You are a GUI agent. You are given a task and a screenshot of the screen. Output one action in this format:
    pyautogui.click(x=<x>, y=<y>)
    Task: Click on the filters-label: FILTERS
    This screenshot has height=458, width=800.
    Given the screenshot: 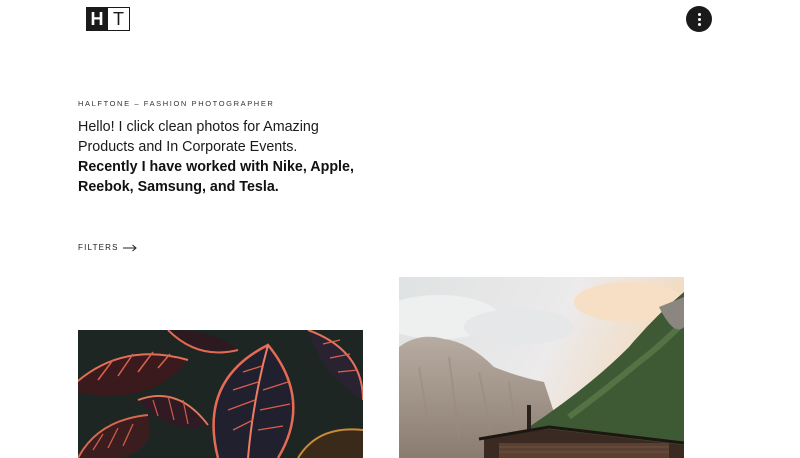 What is the action you would take?
    pyautogui.click(x=98, y=247)
    